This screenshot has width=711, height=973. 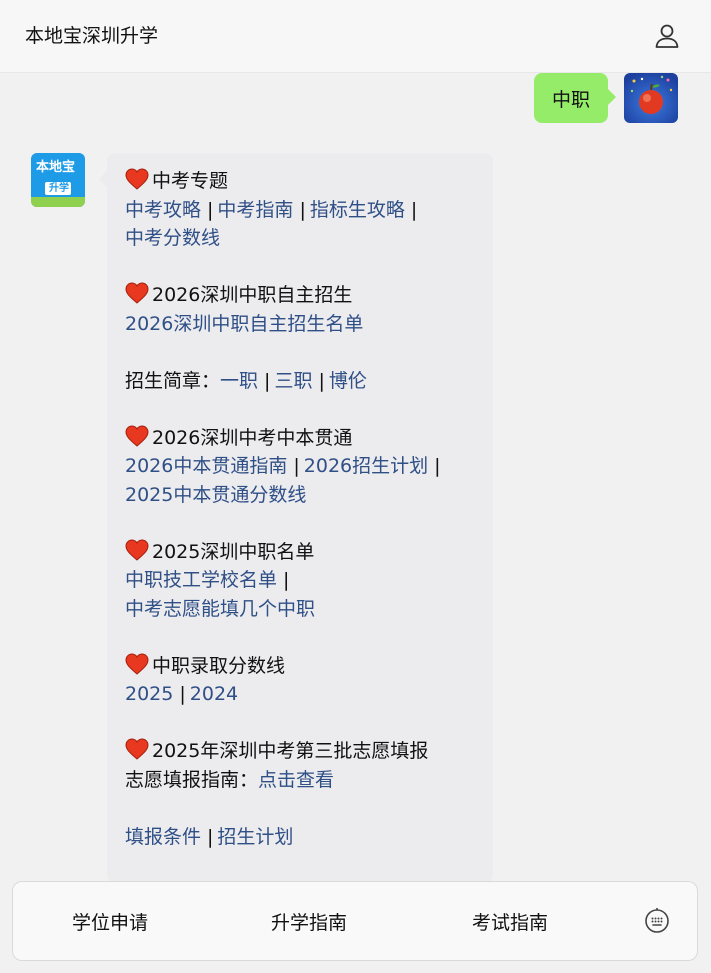 I want to click on zhiyuan-zhinan-label: 志愿填报指南：, so click(x=192, y=779).